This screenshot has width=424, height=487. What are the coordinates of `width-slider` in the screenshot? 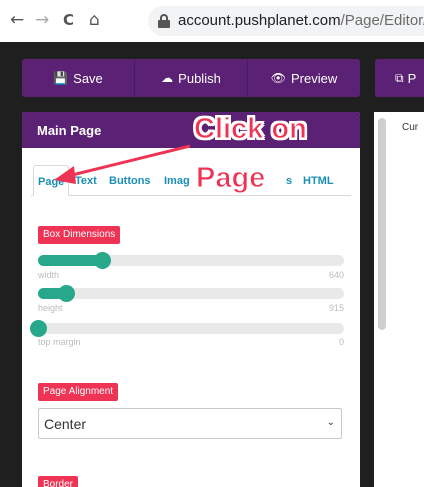 It's located at (191, 260).